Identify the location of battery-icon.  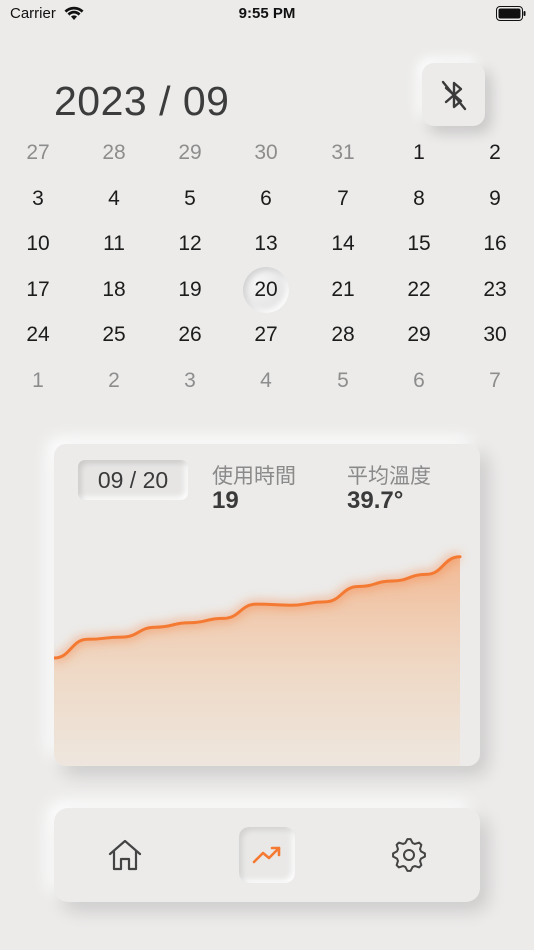
(511, 13).